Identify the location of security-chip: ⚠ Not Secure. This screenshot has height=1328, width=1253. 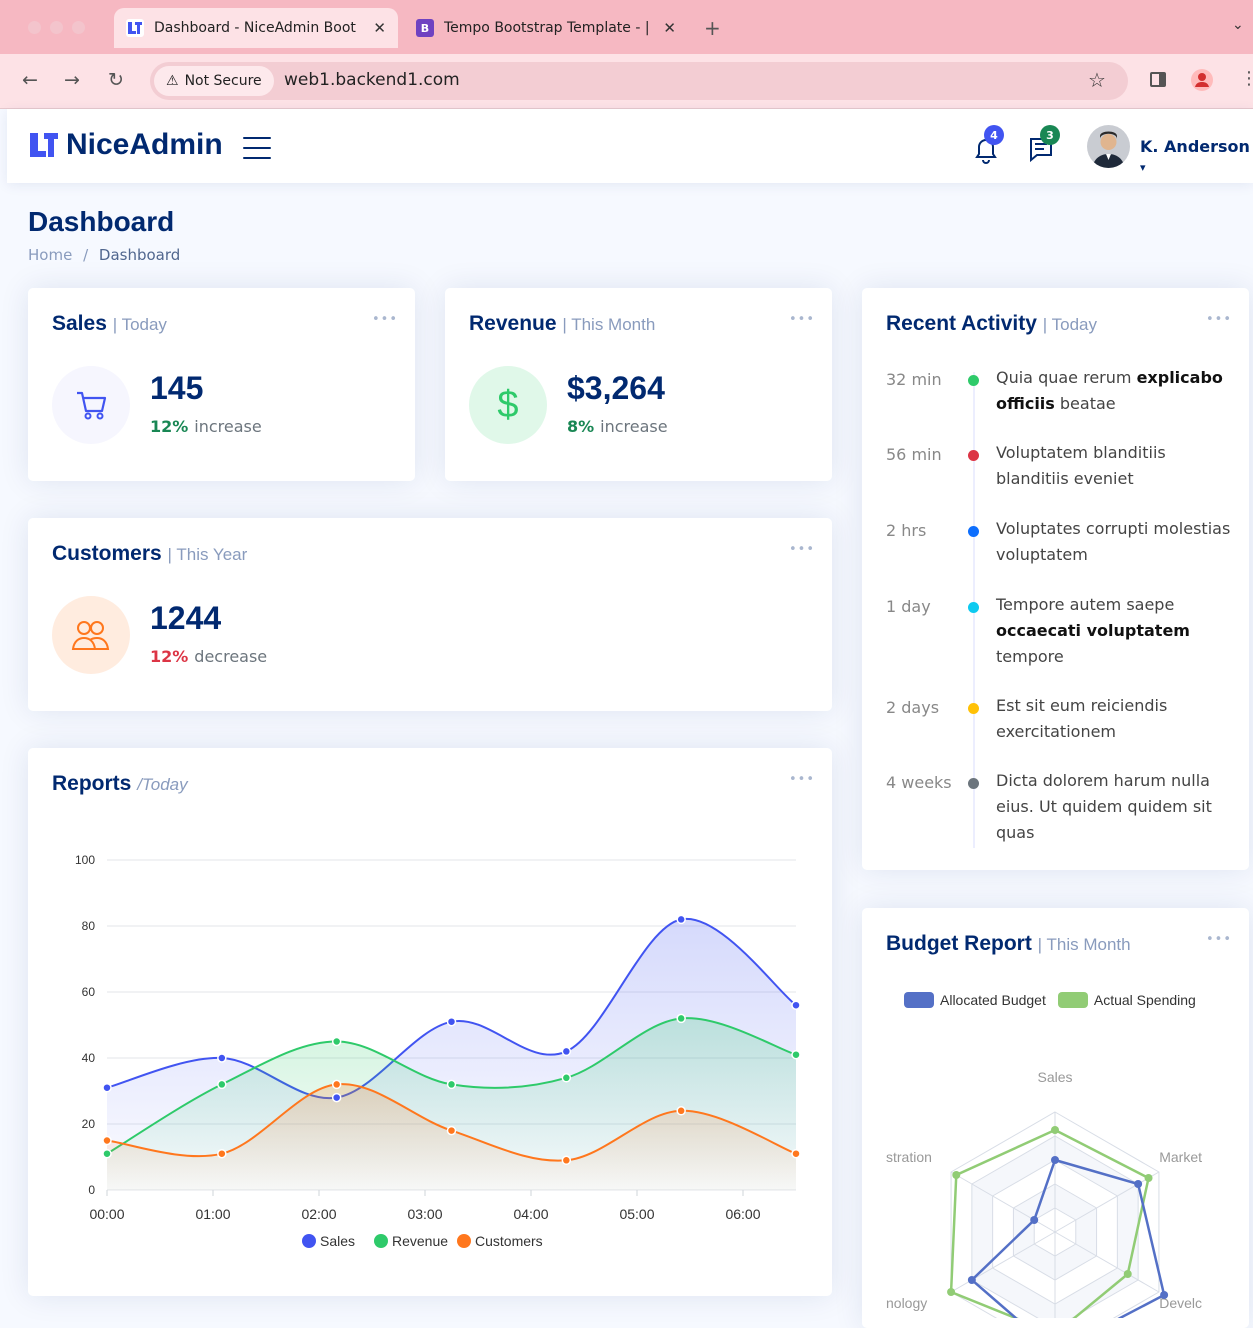
(214, 81).